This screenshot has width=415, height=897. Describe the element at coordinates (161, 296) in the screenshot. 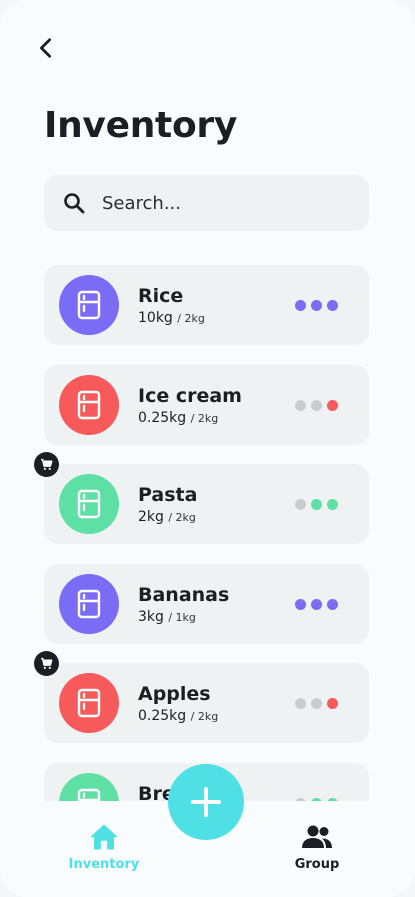

I see `item-name: Rice` at that location.